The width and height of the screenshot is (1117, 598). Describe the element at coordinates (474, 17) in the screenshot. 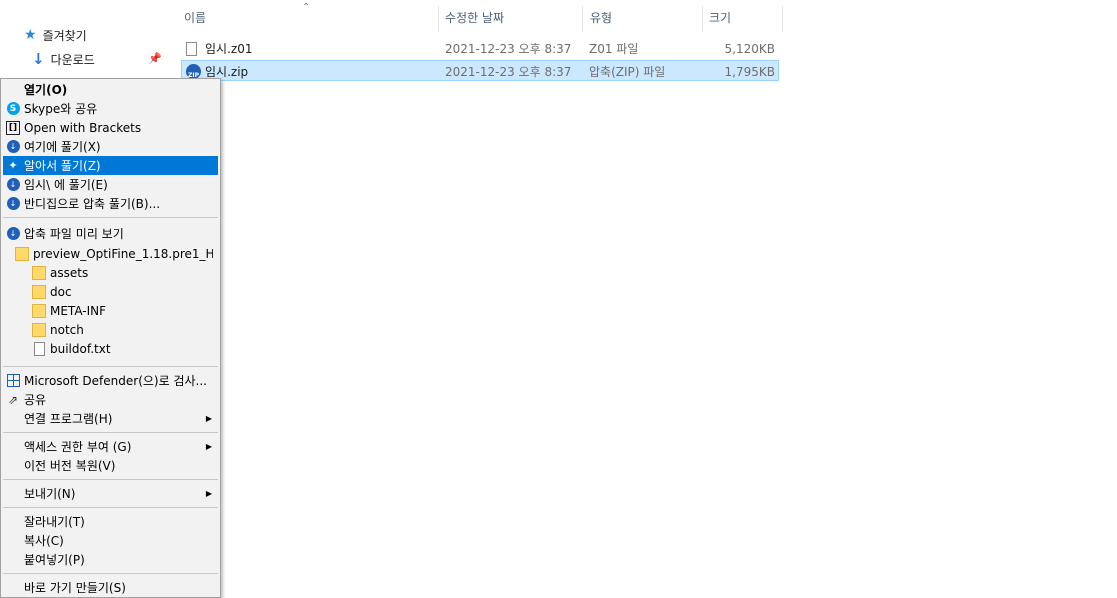

I see `column-header-date: 수정한 날짜` at that location.